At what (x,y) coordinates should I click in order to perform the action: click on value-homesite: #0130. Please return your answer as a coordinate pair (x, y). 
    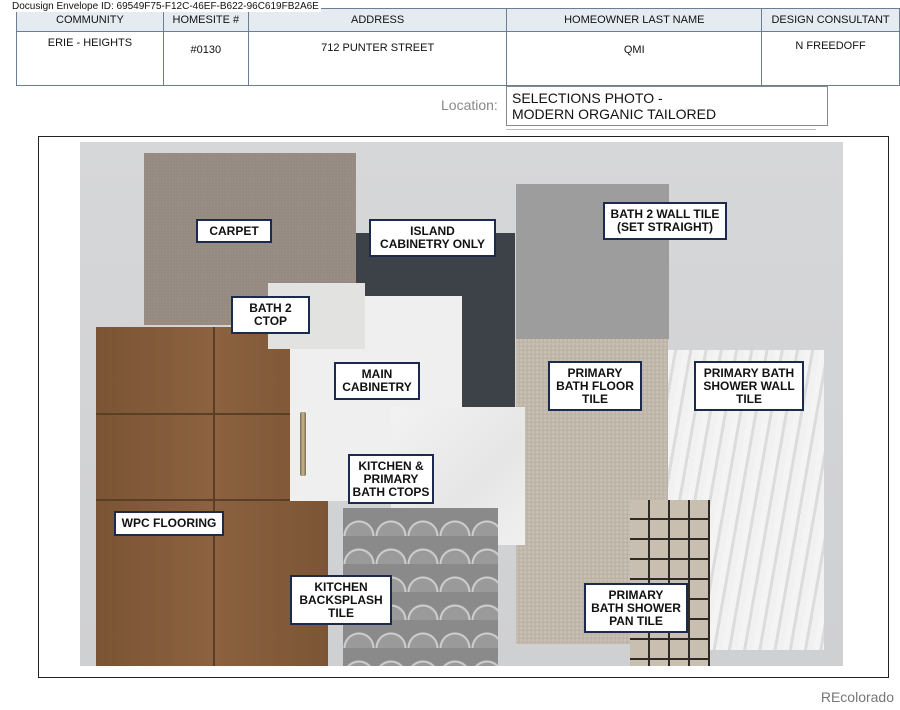
    Looking at the image, I should click on (205, 58).